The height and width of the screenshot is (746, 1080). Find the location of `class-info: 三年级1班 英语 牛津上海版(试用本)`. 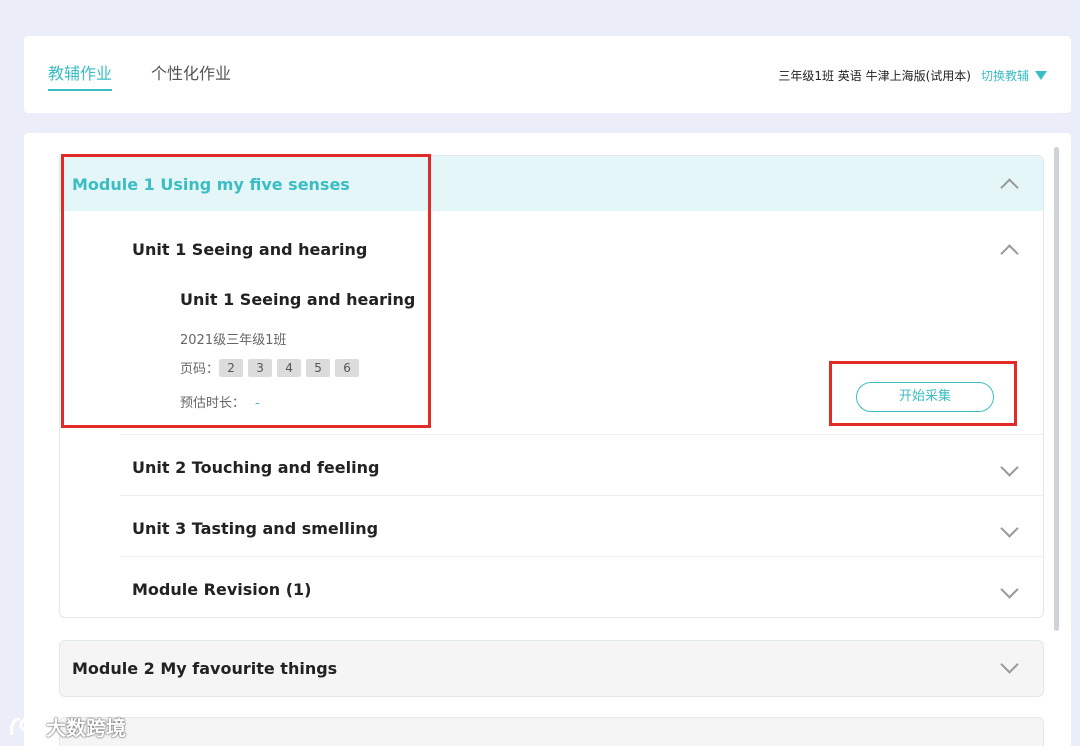

class-info: 三年级1班 英语 牛津上海版(试用本) is located at coordinates (874, 76).